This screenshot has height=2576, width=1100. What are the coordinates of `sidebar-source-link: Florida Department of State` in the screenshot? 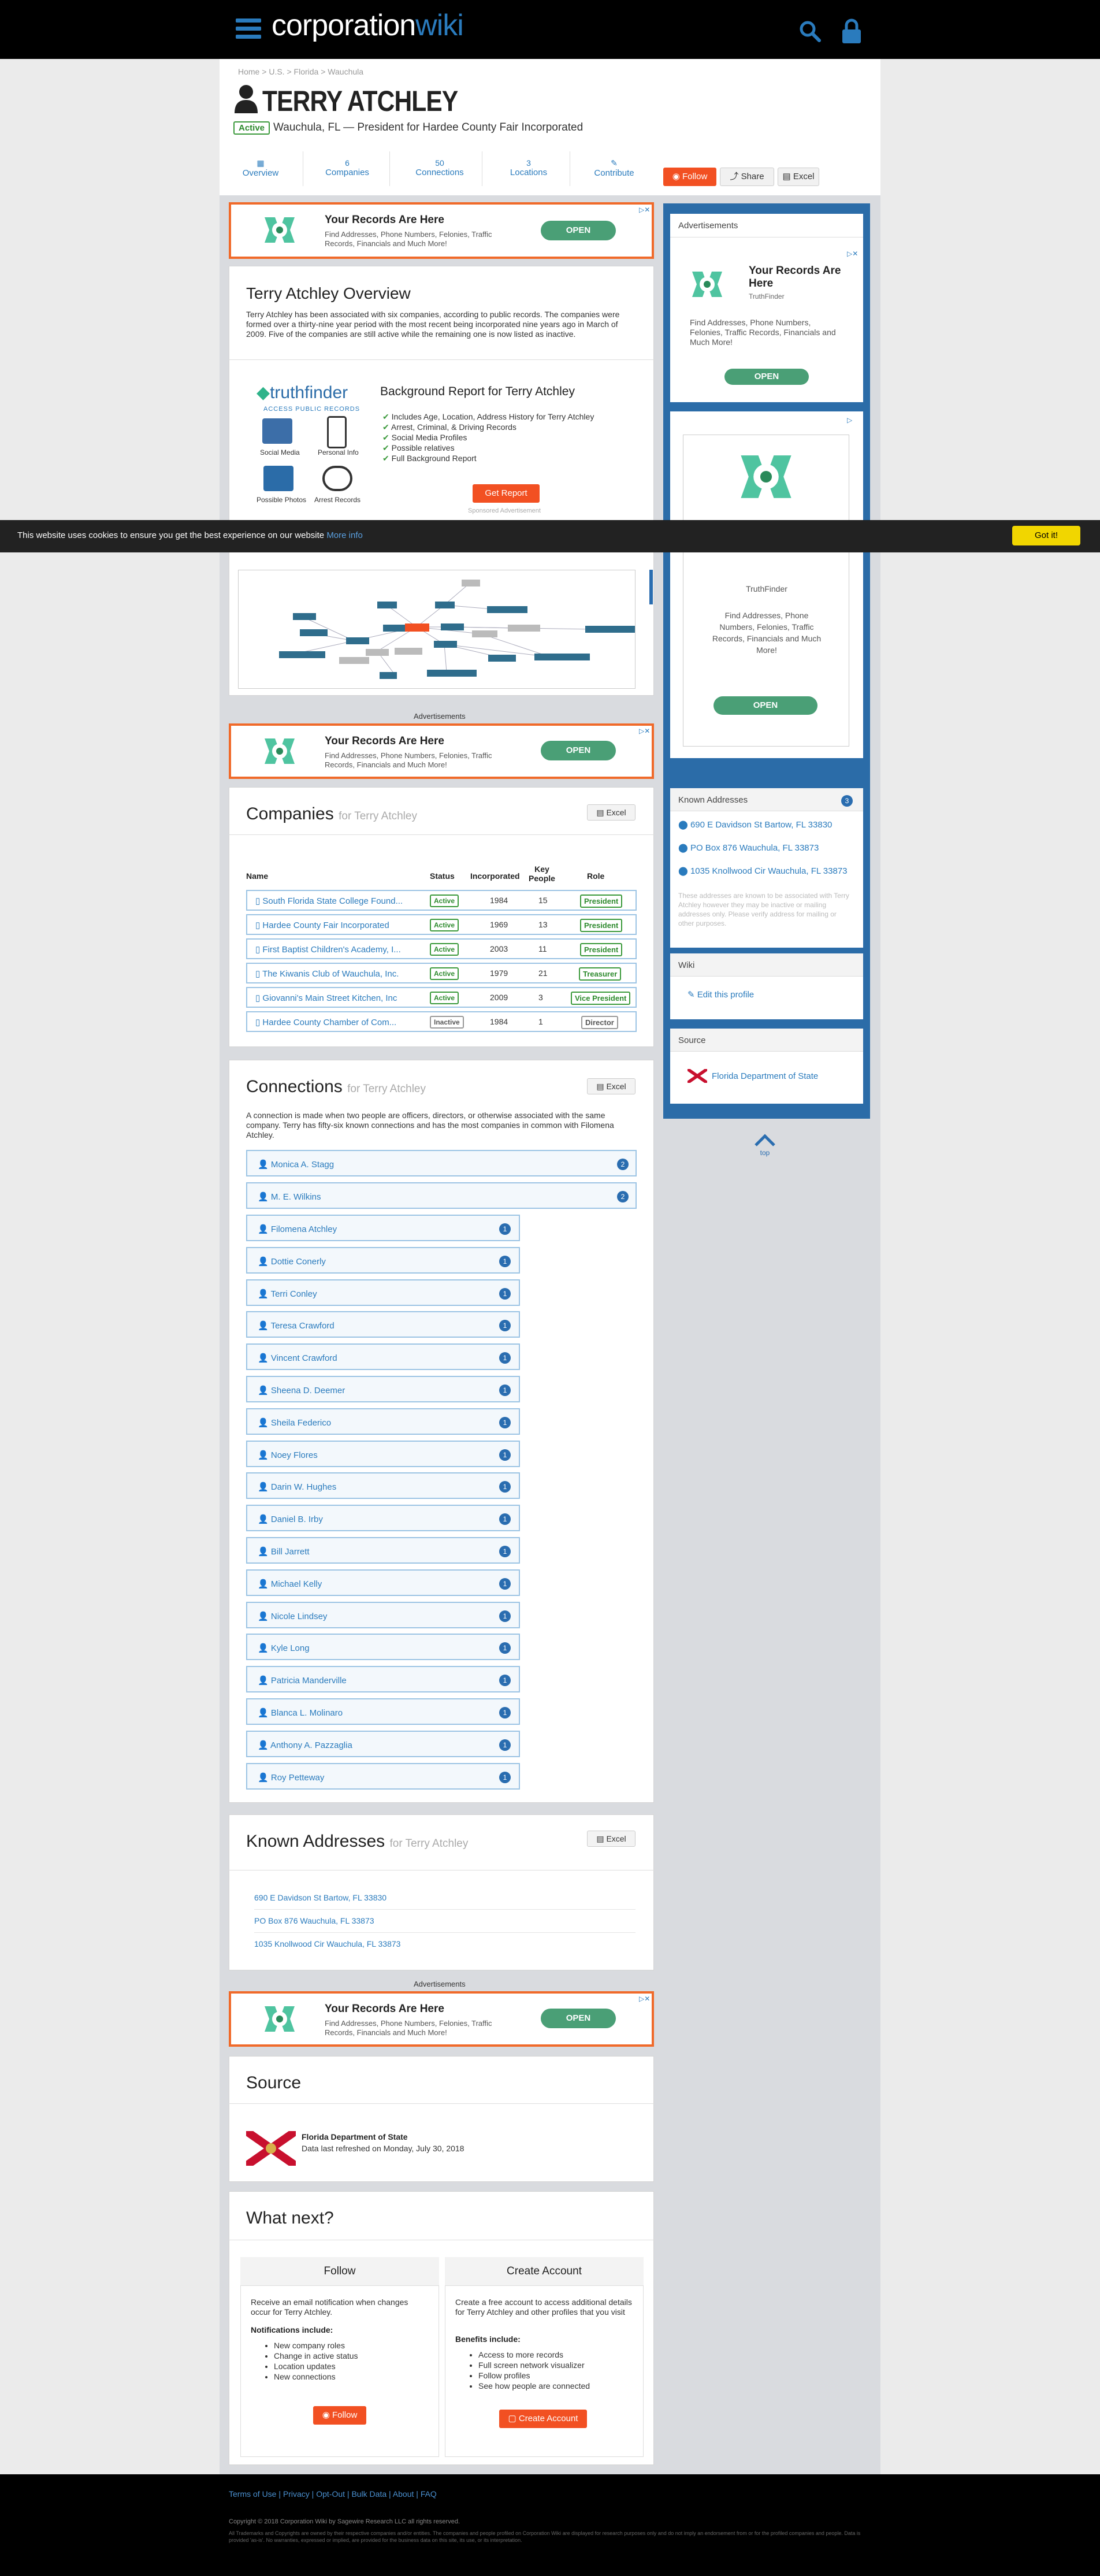 It's located at (765, 1076).